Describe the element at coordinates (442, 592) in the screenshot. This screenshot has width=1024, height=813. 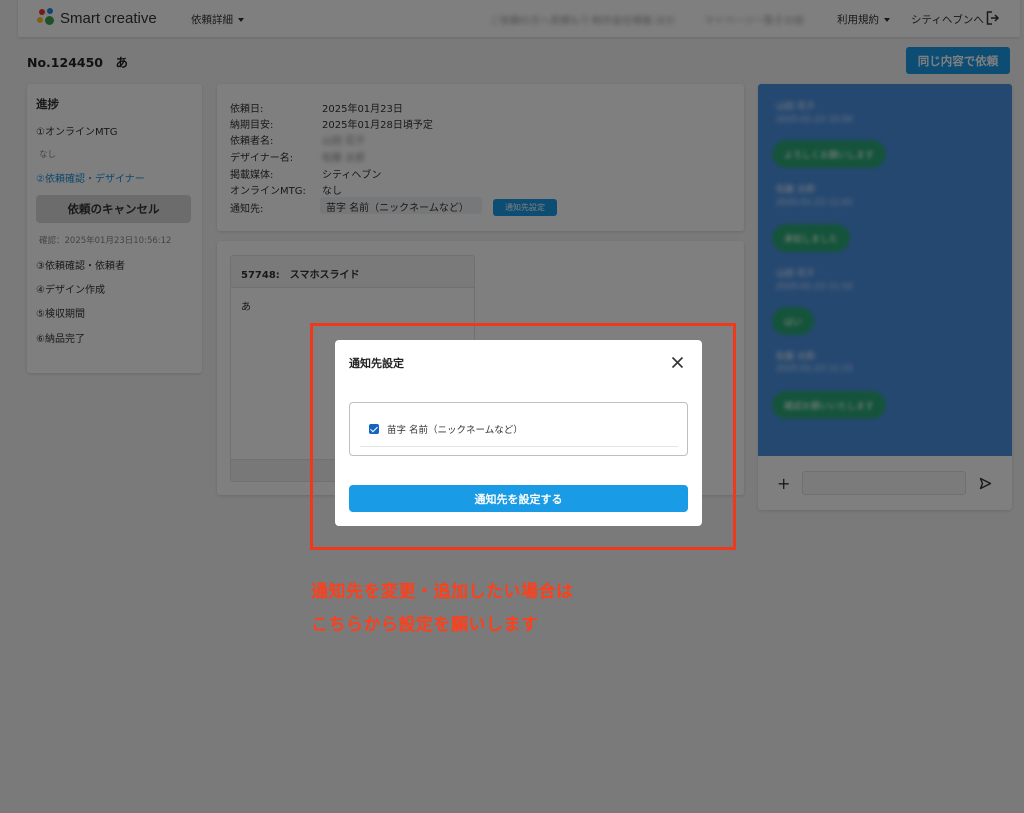
I see `annotation-line-1: 通知先を変更・追加したい場合は` at that location.